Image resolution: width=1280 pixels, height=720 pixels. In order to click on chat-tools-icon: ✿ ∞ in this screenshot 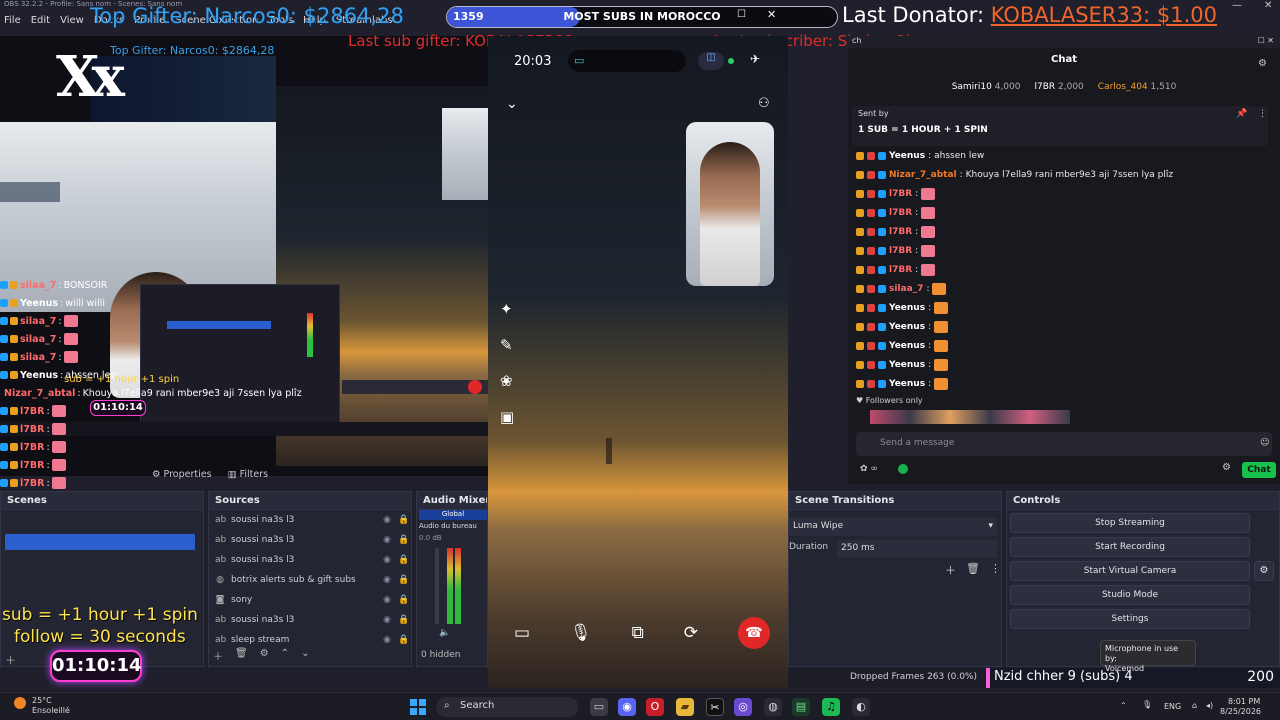, I will do `click(869, 469)`.